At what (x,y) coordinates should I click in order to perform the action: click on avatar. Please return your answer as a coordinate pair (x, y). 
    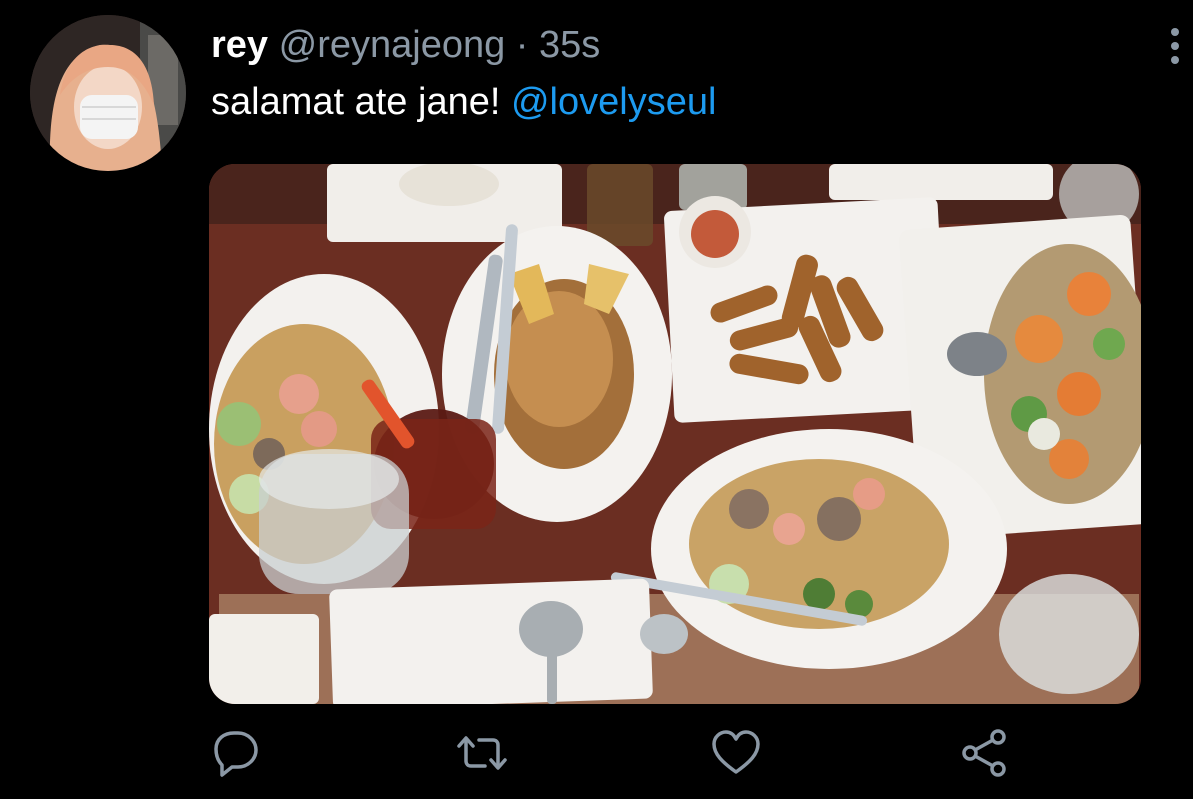
    Looking at the image, I should click on (108, 93).